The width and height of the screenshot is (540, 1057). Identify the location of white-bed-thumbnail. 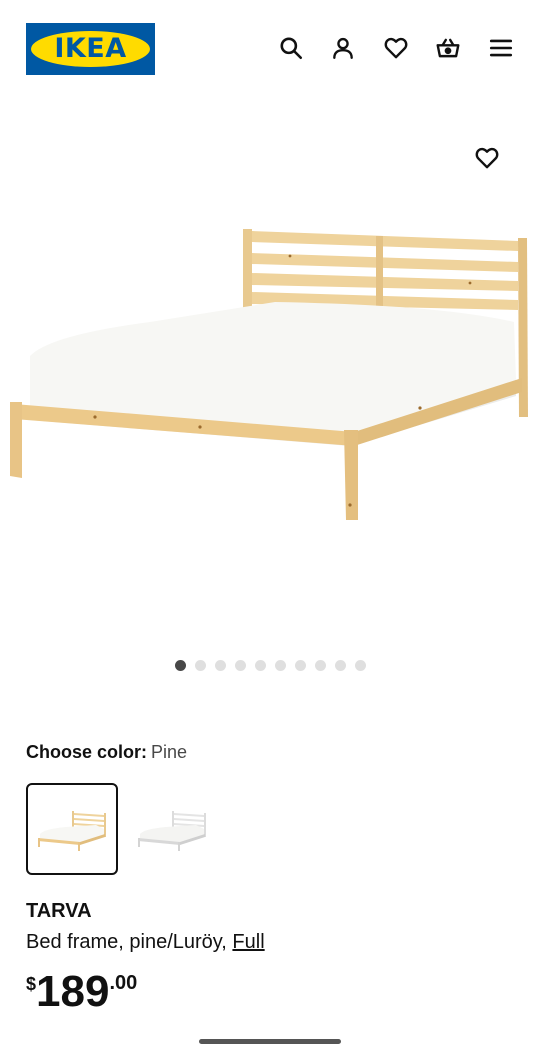
(172, 831).